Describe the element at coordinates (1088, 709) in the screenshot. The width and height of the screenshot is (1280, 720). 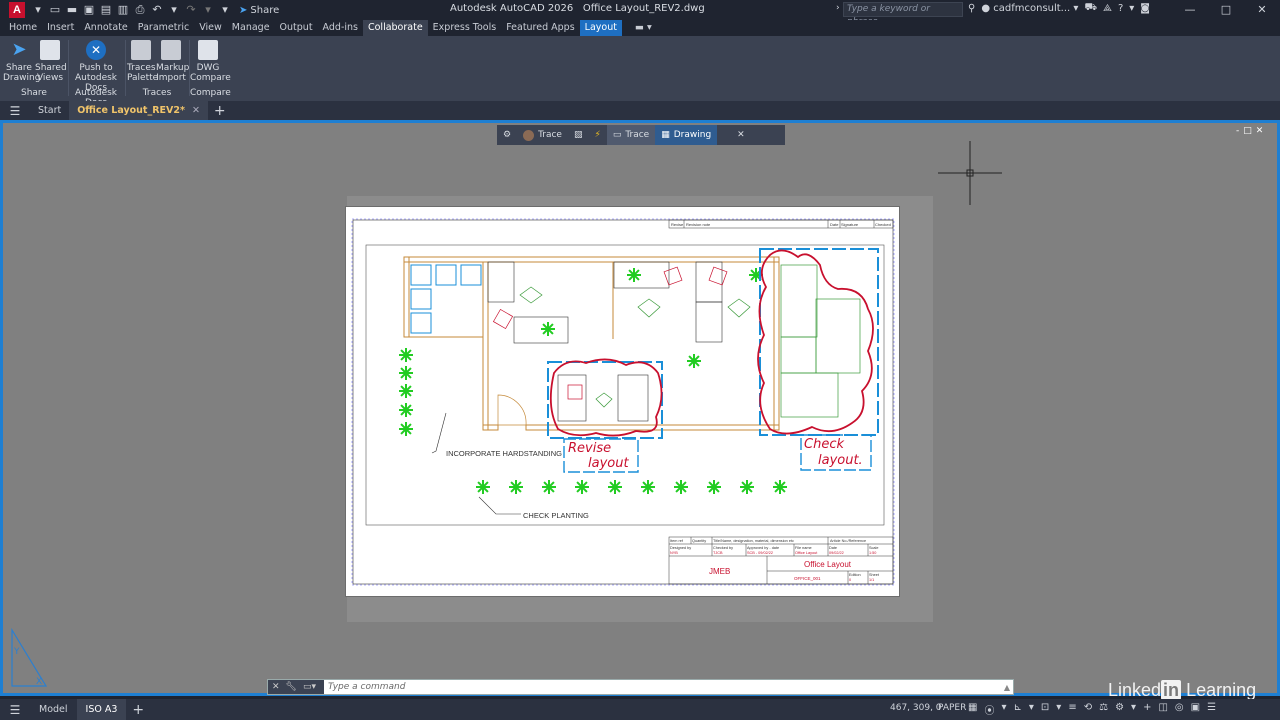
I see `selection-cycling-icon: ⟲` at that location.